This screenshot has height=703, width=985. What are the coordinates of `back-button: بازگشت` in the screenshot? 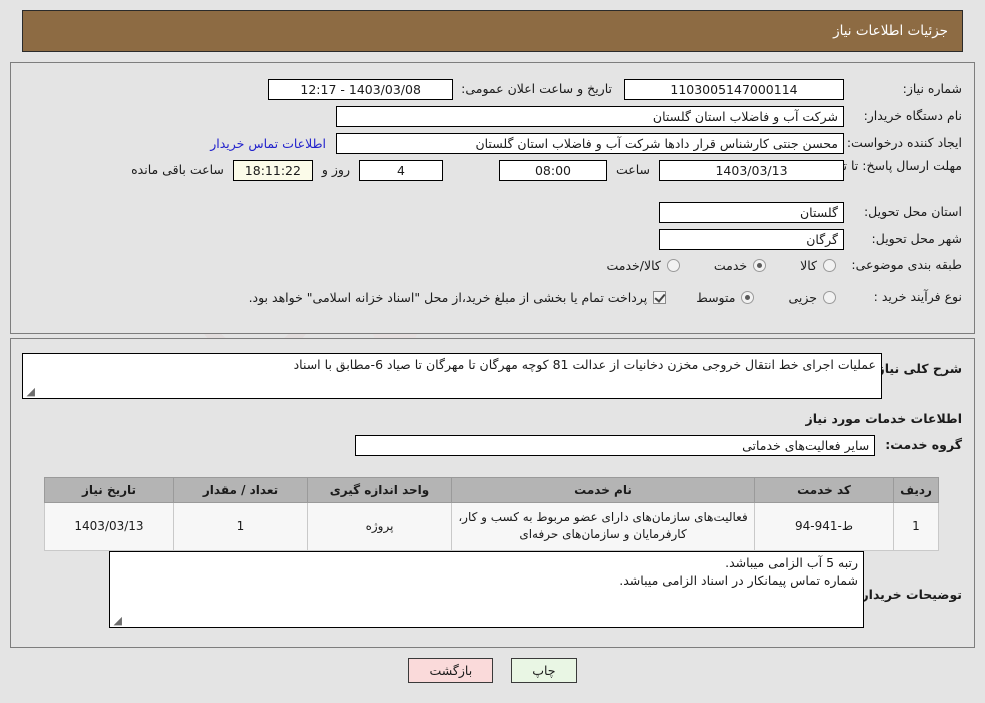 It's located at (451, 670).